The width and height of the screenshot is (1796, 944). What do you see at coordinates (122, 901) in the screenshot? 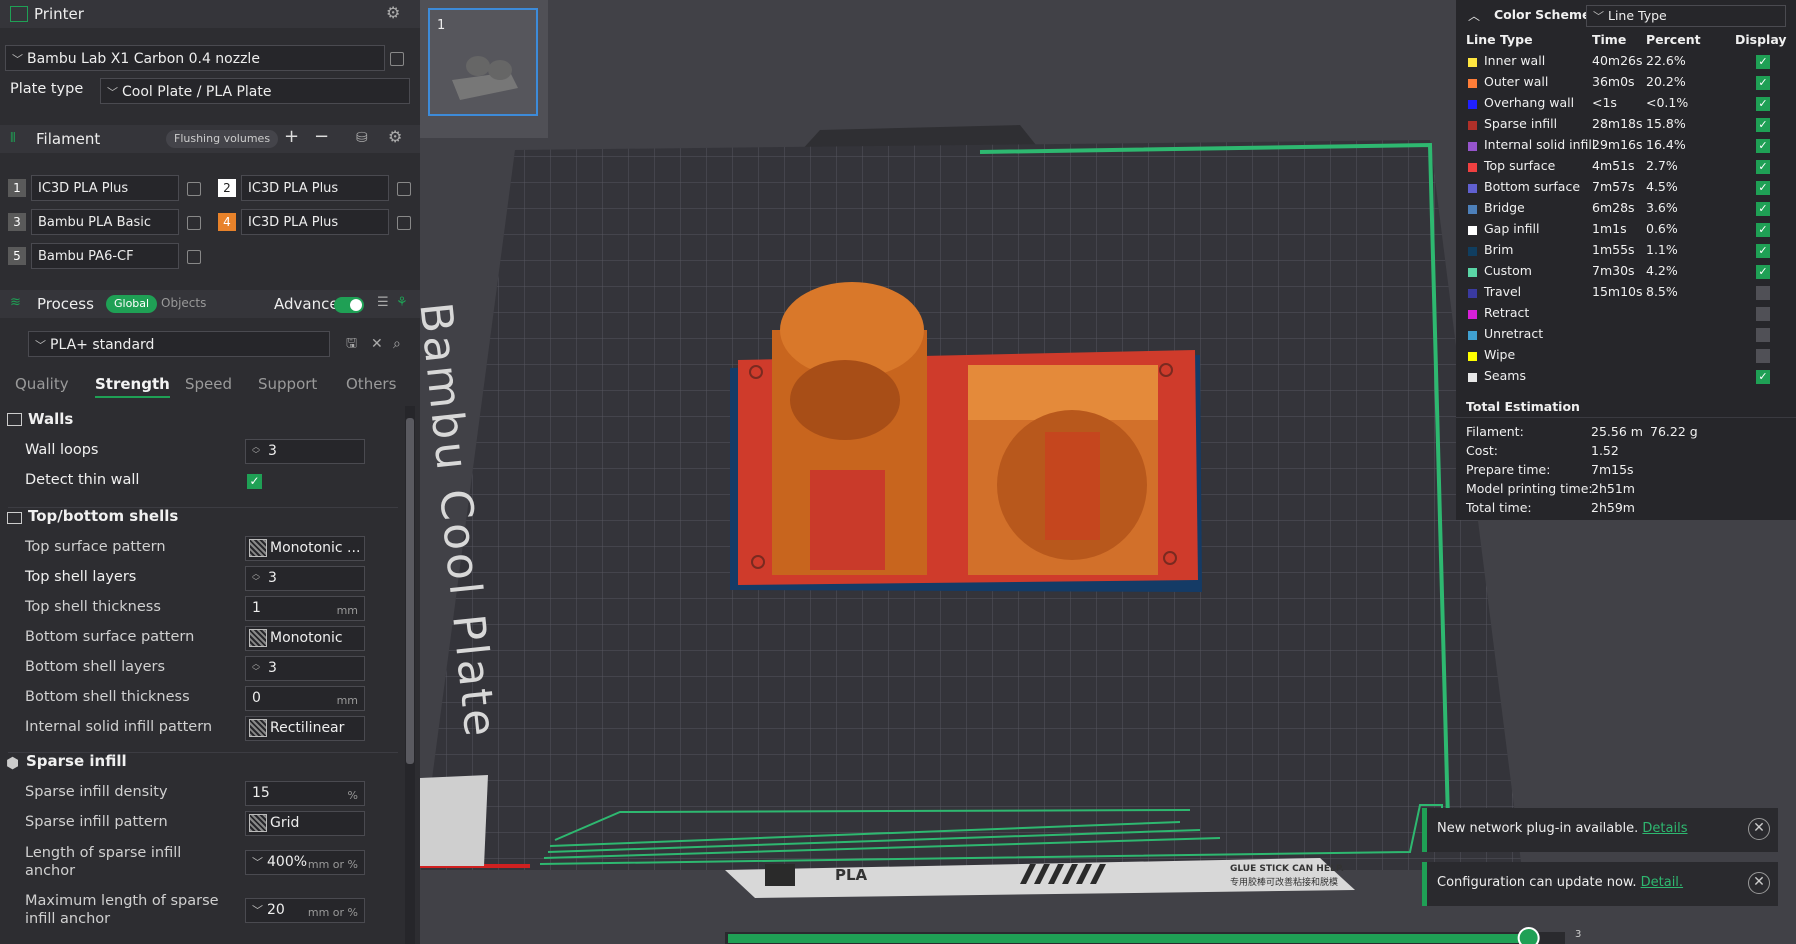
I see `max-sparse-anchor-label-line1: Maximum length of sparse` at bounding box center [122, 901].